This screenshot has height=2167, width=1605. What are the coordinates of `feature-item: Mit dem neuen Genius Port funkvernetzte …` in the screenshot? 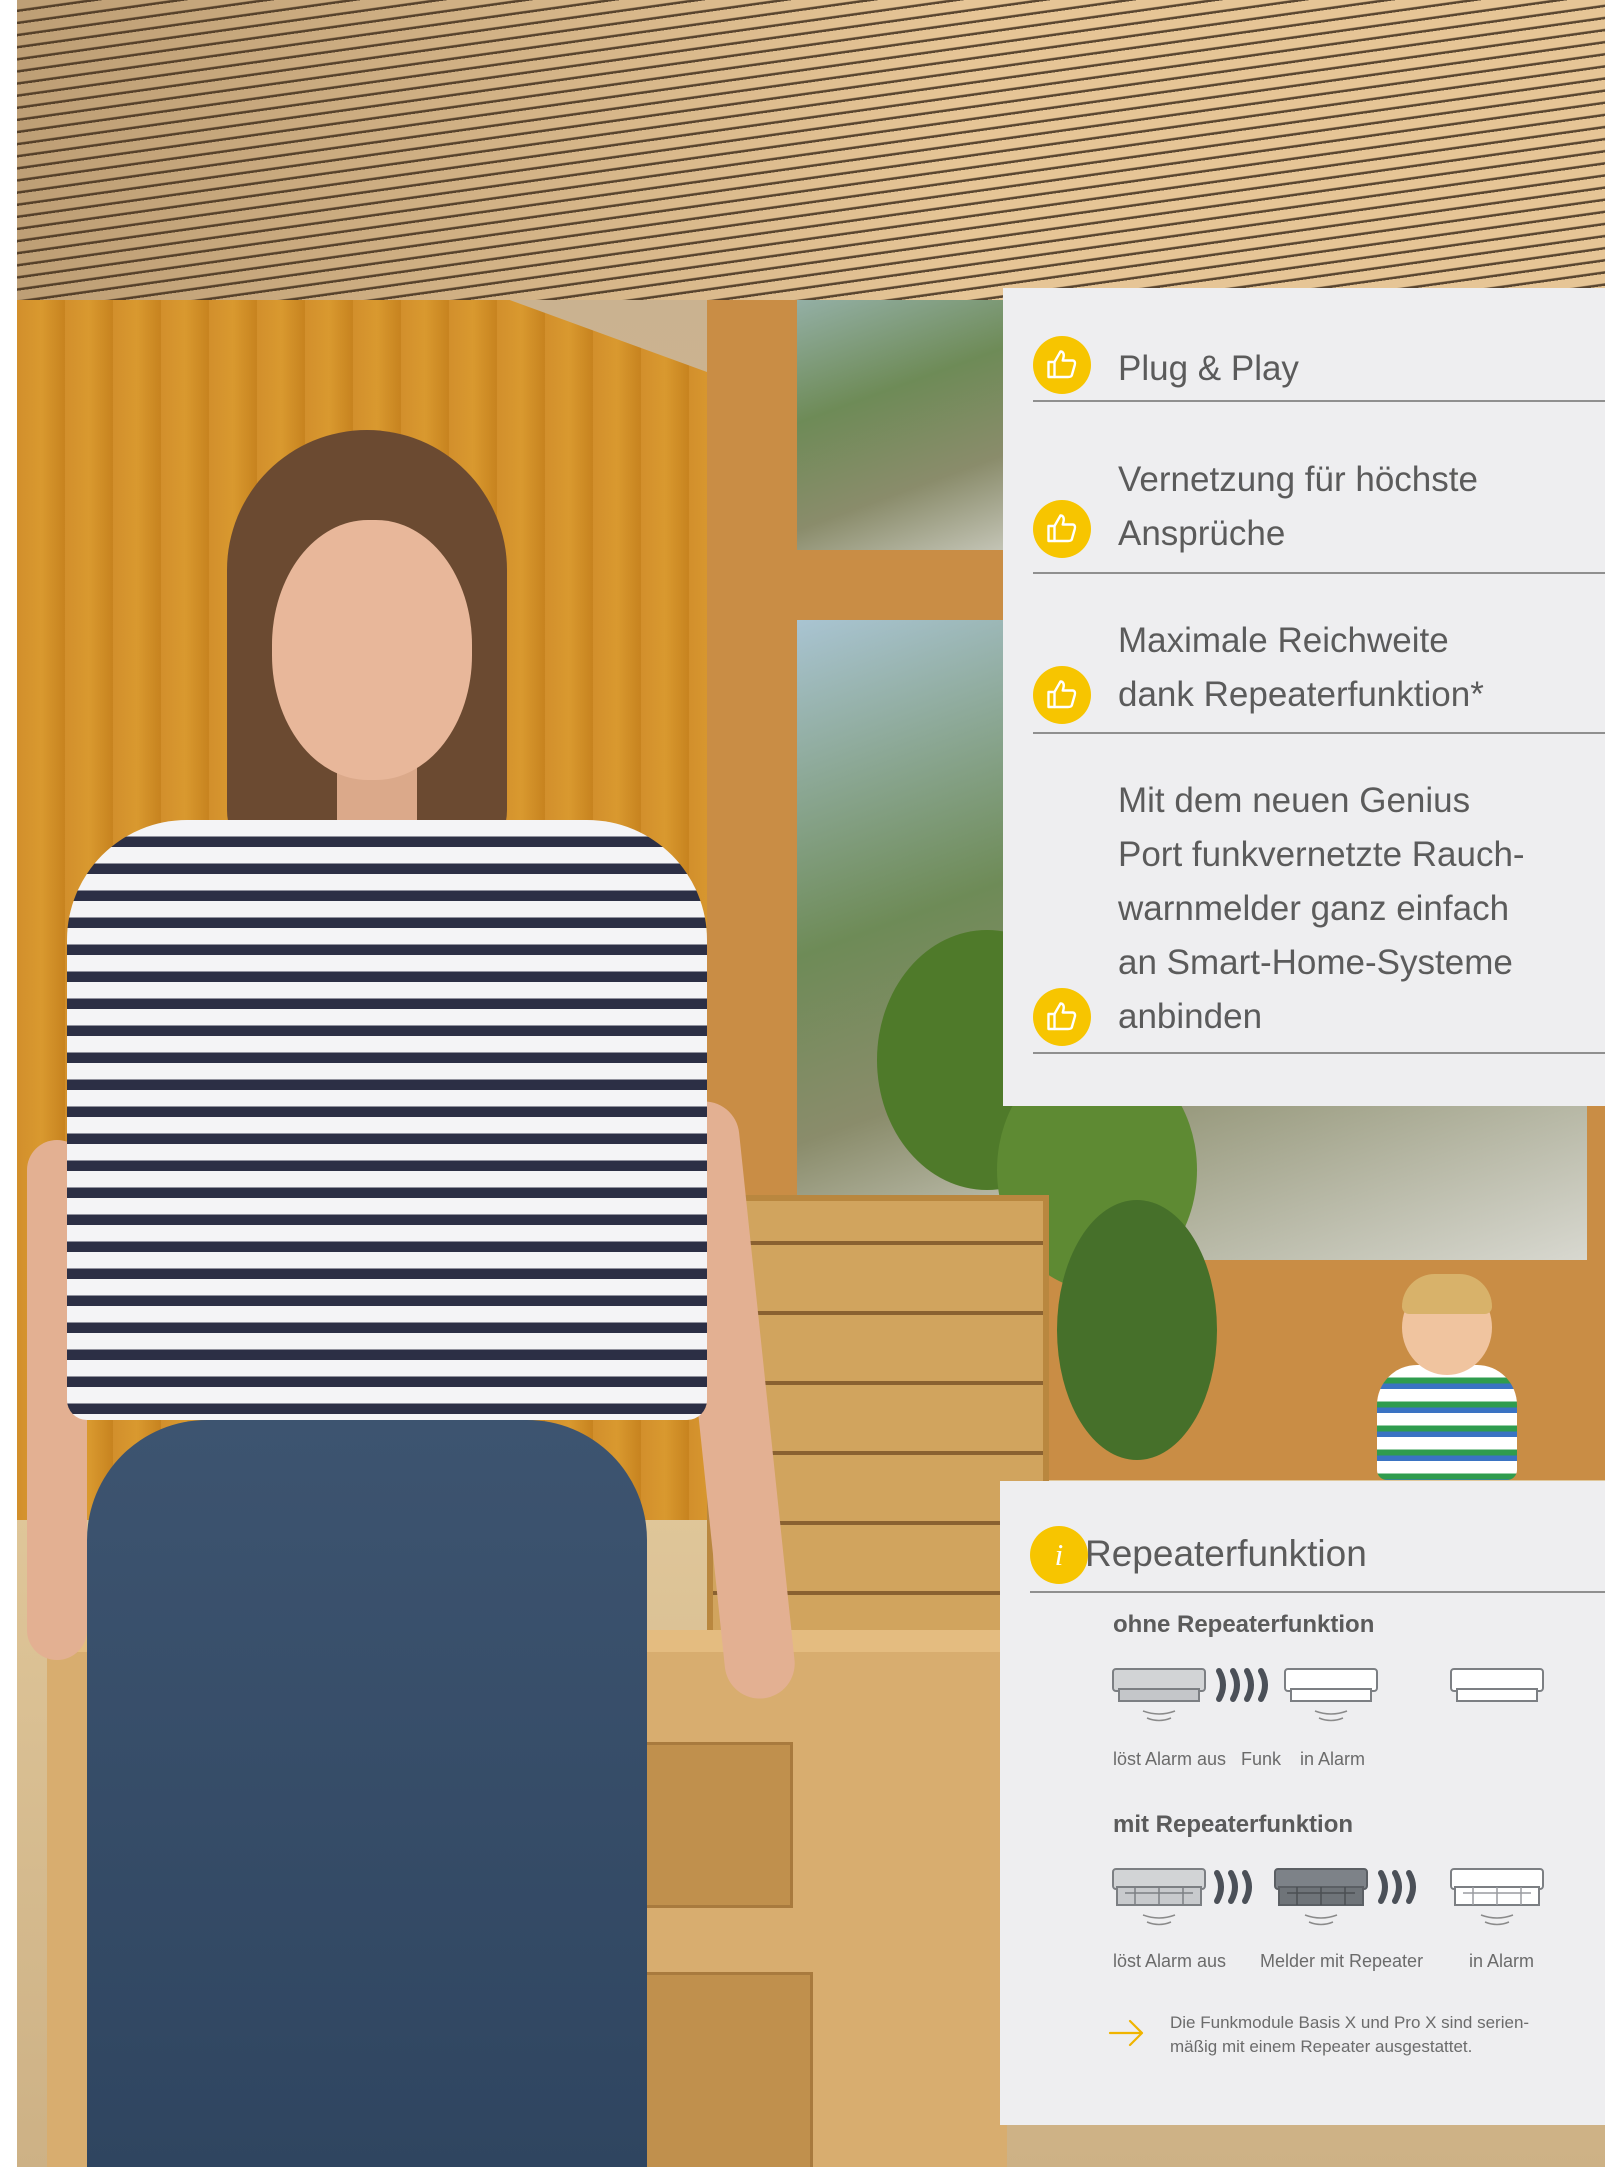 It's located at (1319, 893).